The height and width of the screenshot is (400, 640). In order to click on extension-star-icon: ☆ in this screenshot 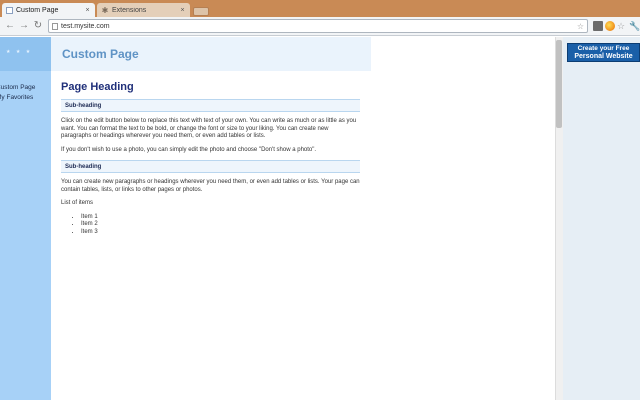, I will do `click(622, 26)`.